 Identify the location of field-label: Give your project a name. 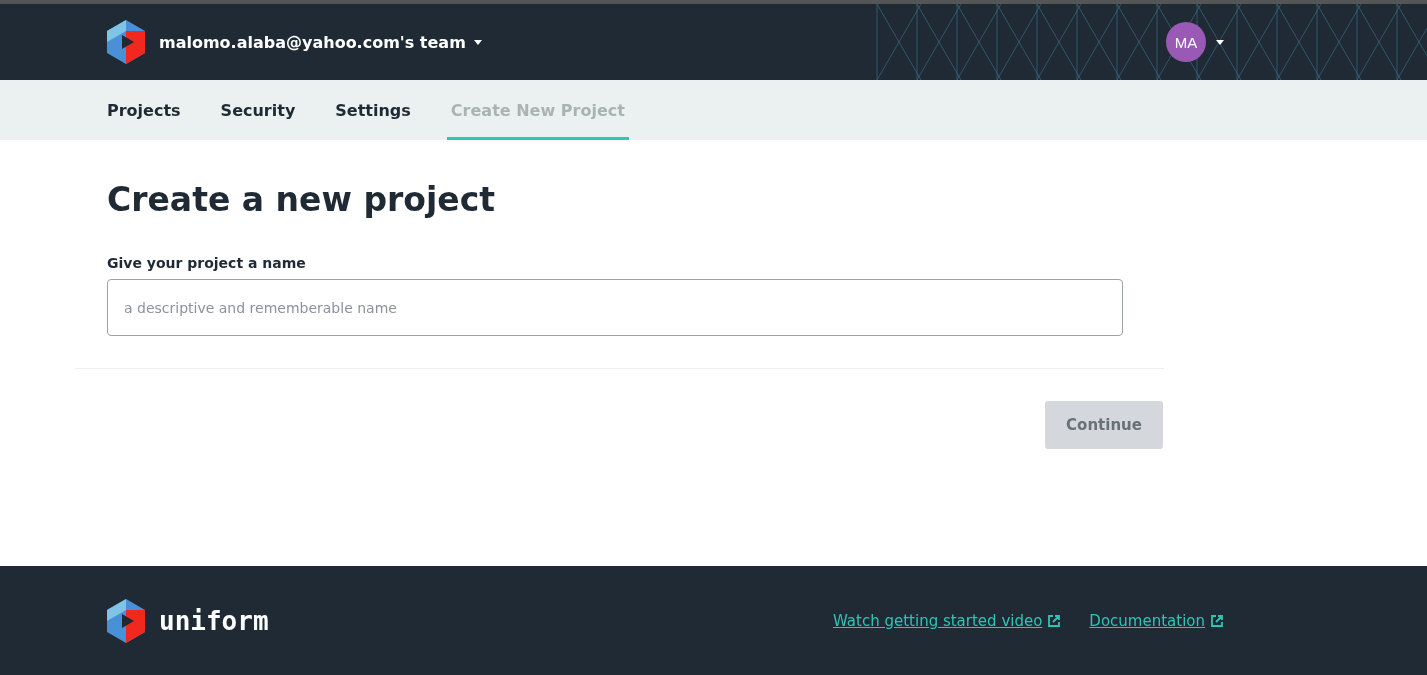
(207, 263).